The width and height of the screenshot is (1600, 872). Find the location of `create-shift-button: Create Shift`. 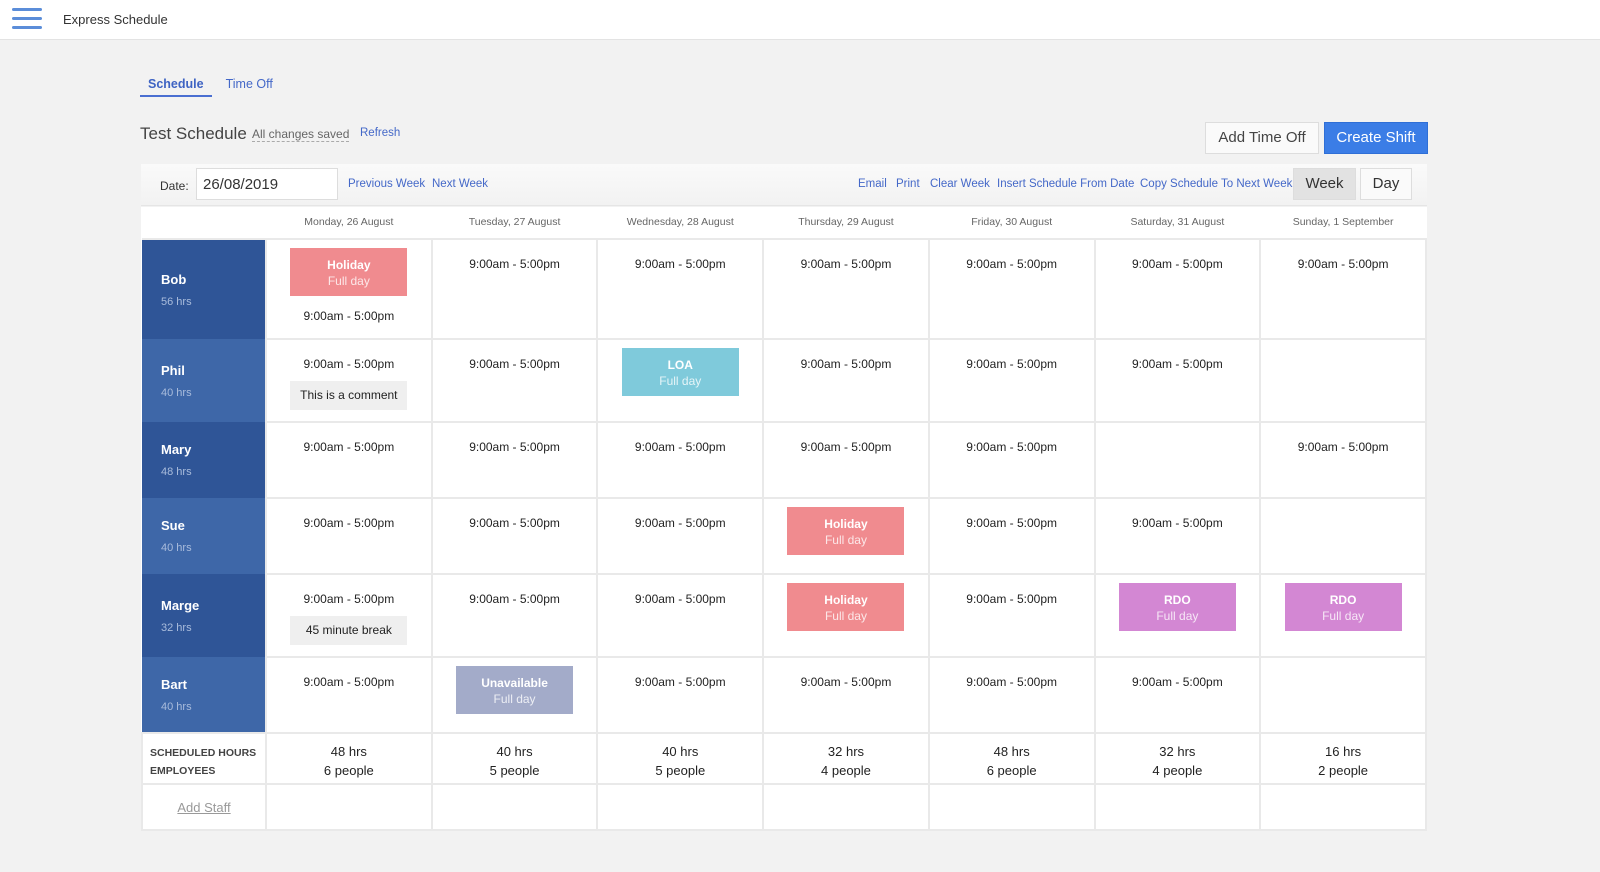

create-shift-button: Create Shift is located at coordinates (1376, 138).